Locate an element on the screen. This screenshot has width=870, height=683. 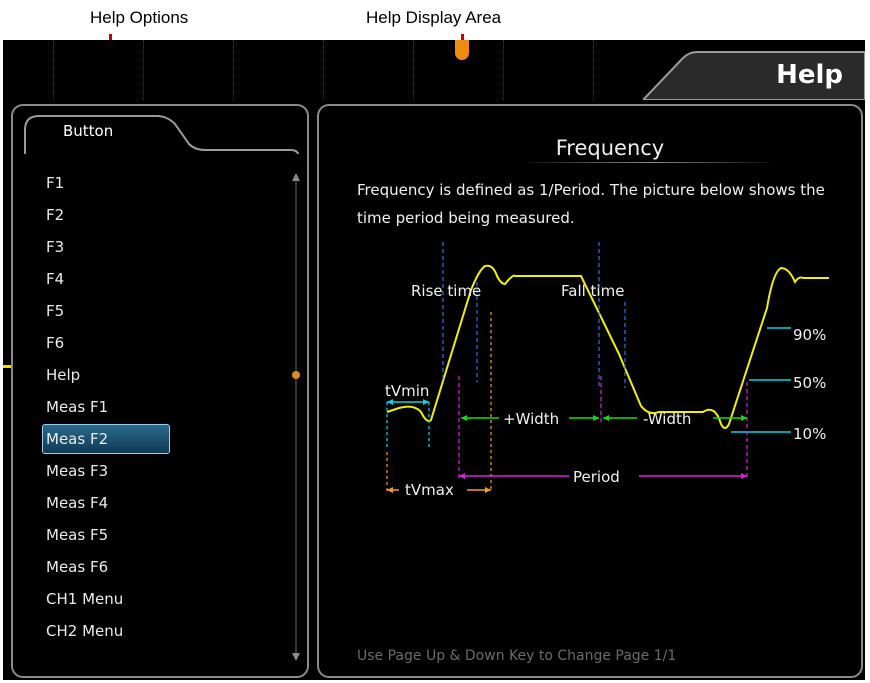
help-option-item: Meas F5 is located at coordinates (163, 535).